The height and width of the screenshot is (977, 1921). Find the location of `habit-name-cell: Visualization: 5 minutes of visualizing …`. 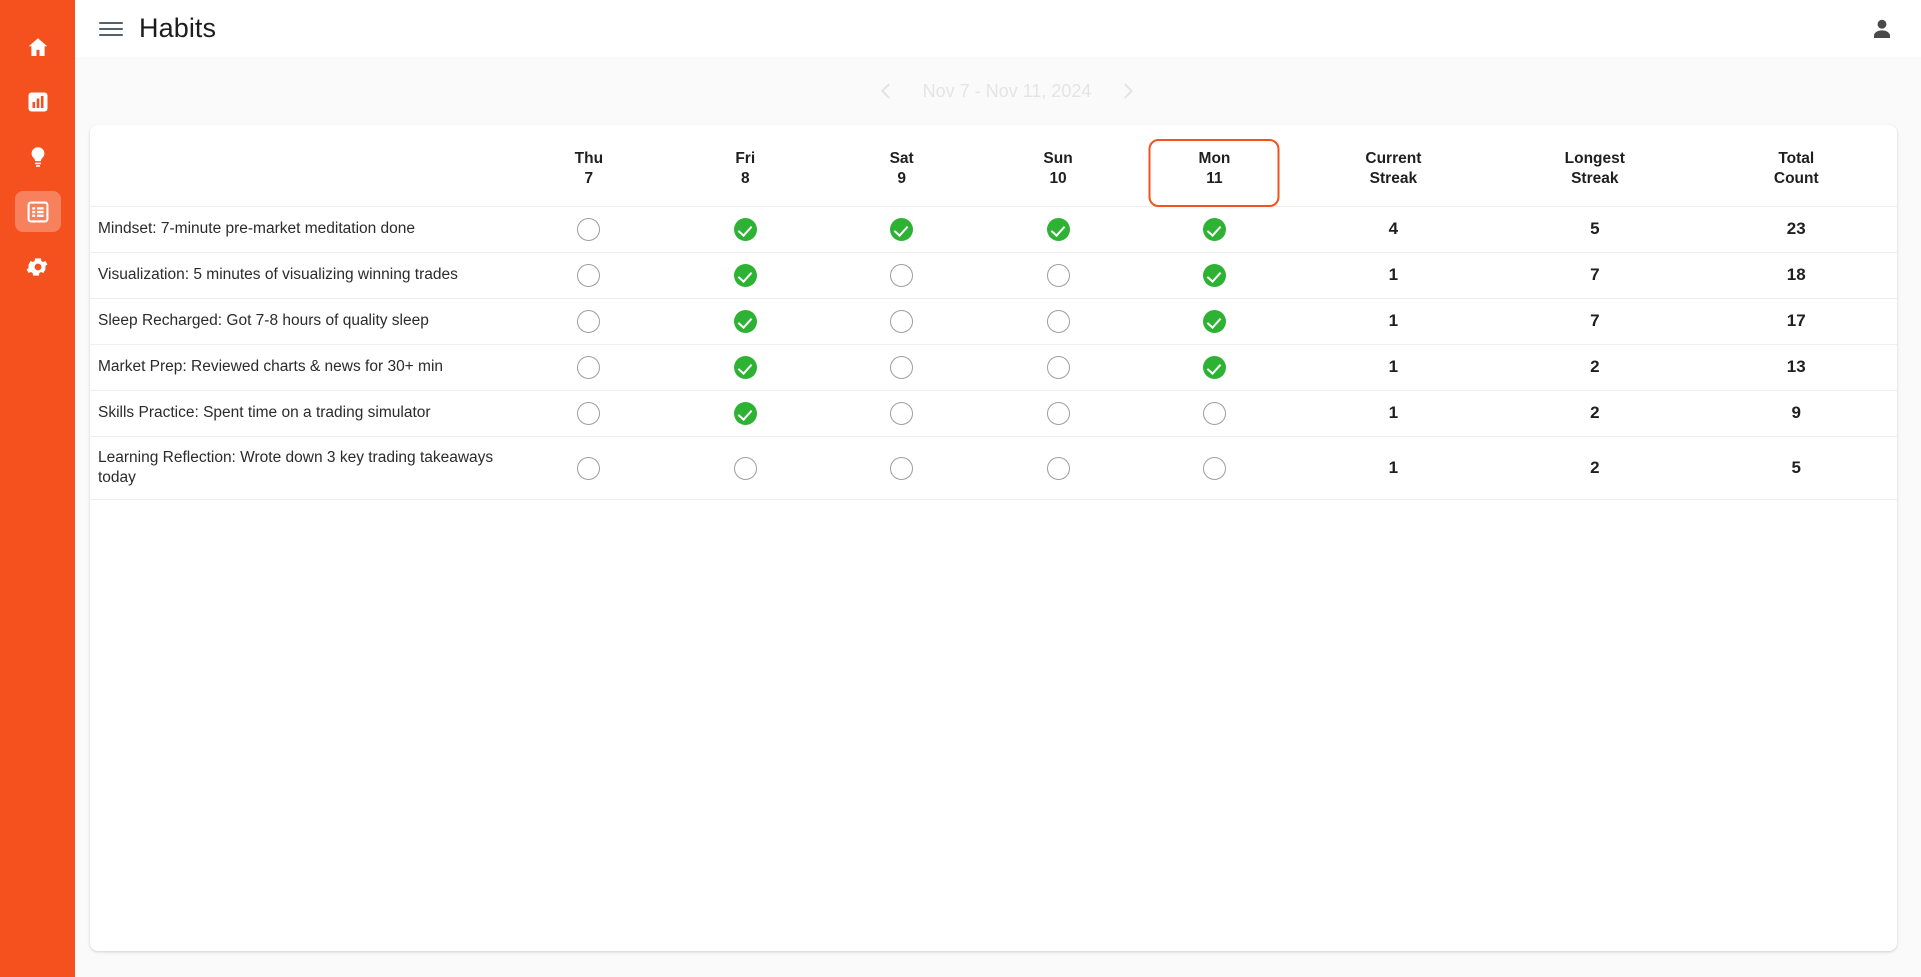

habit-name-cell: Visualization: 5 minutes of visualizing … is located at coordinates (300, 275).